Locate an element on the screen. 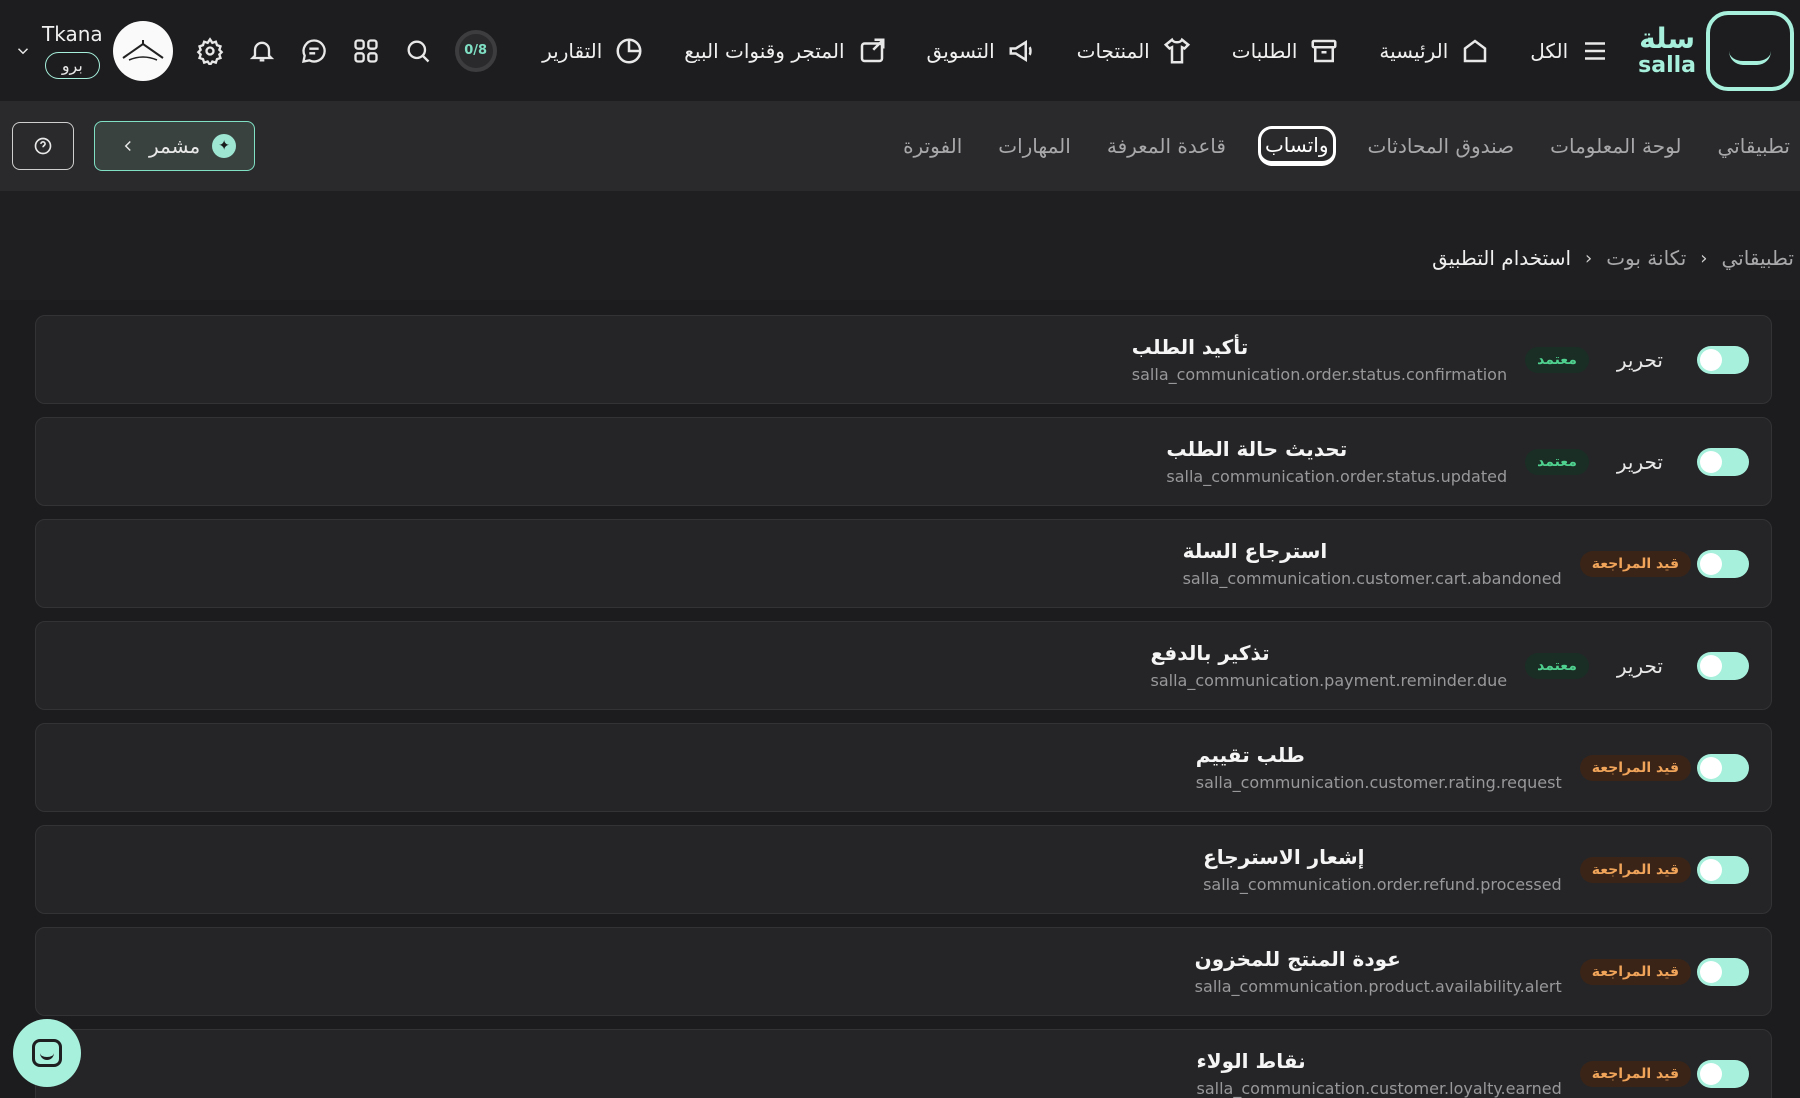 The image size is (1800, 1098). apps-button is located at coordinates (366, 51).